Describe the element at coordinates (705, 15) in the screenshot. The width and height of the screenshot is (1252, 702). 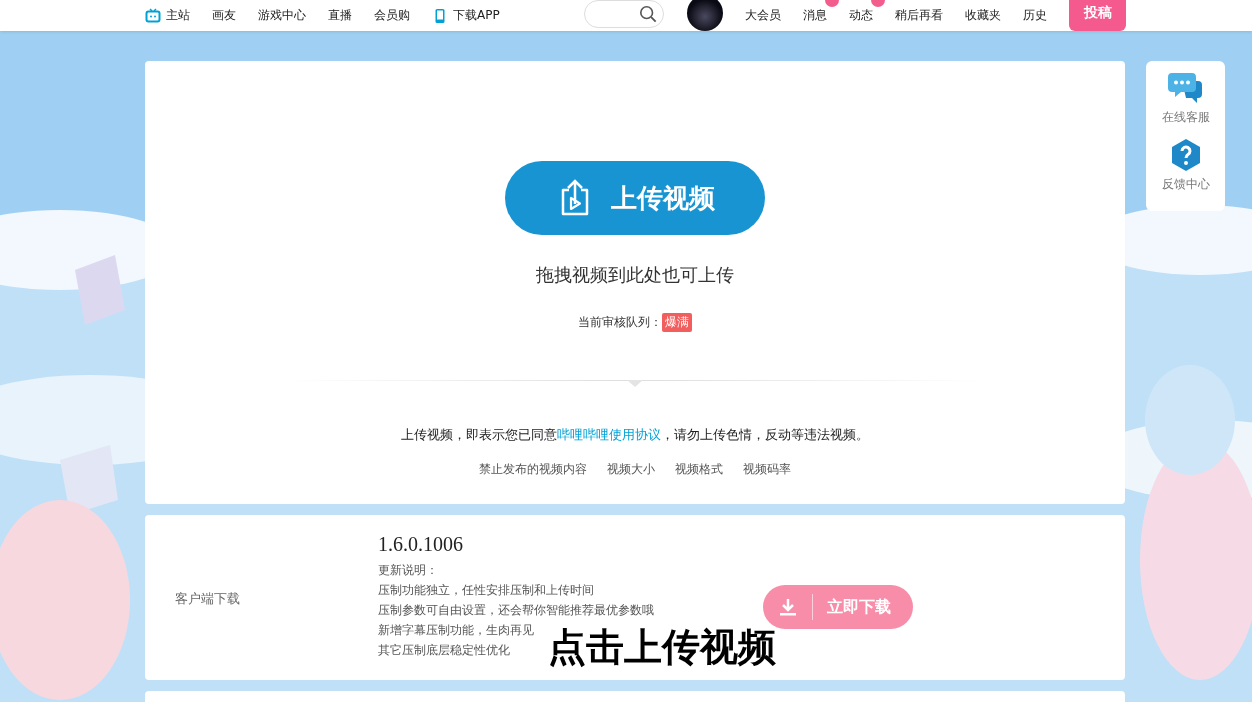
I see `avatar` at that location.